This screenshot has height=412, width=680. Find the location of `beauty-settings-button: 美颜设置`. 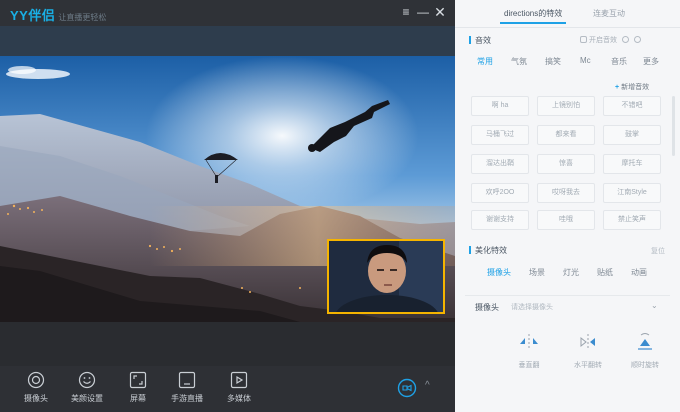

beauty-settings-button: 美颜设置 is located at coordinates (87, 390).